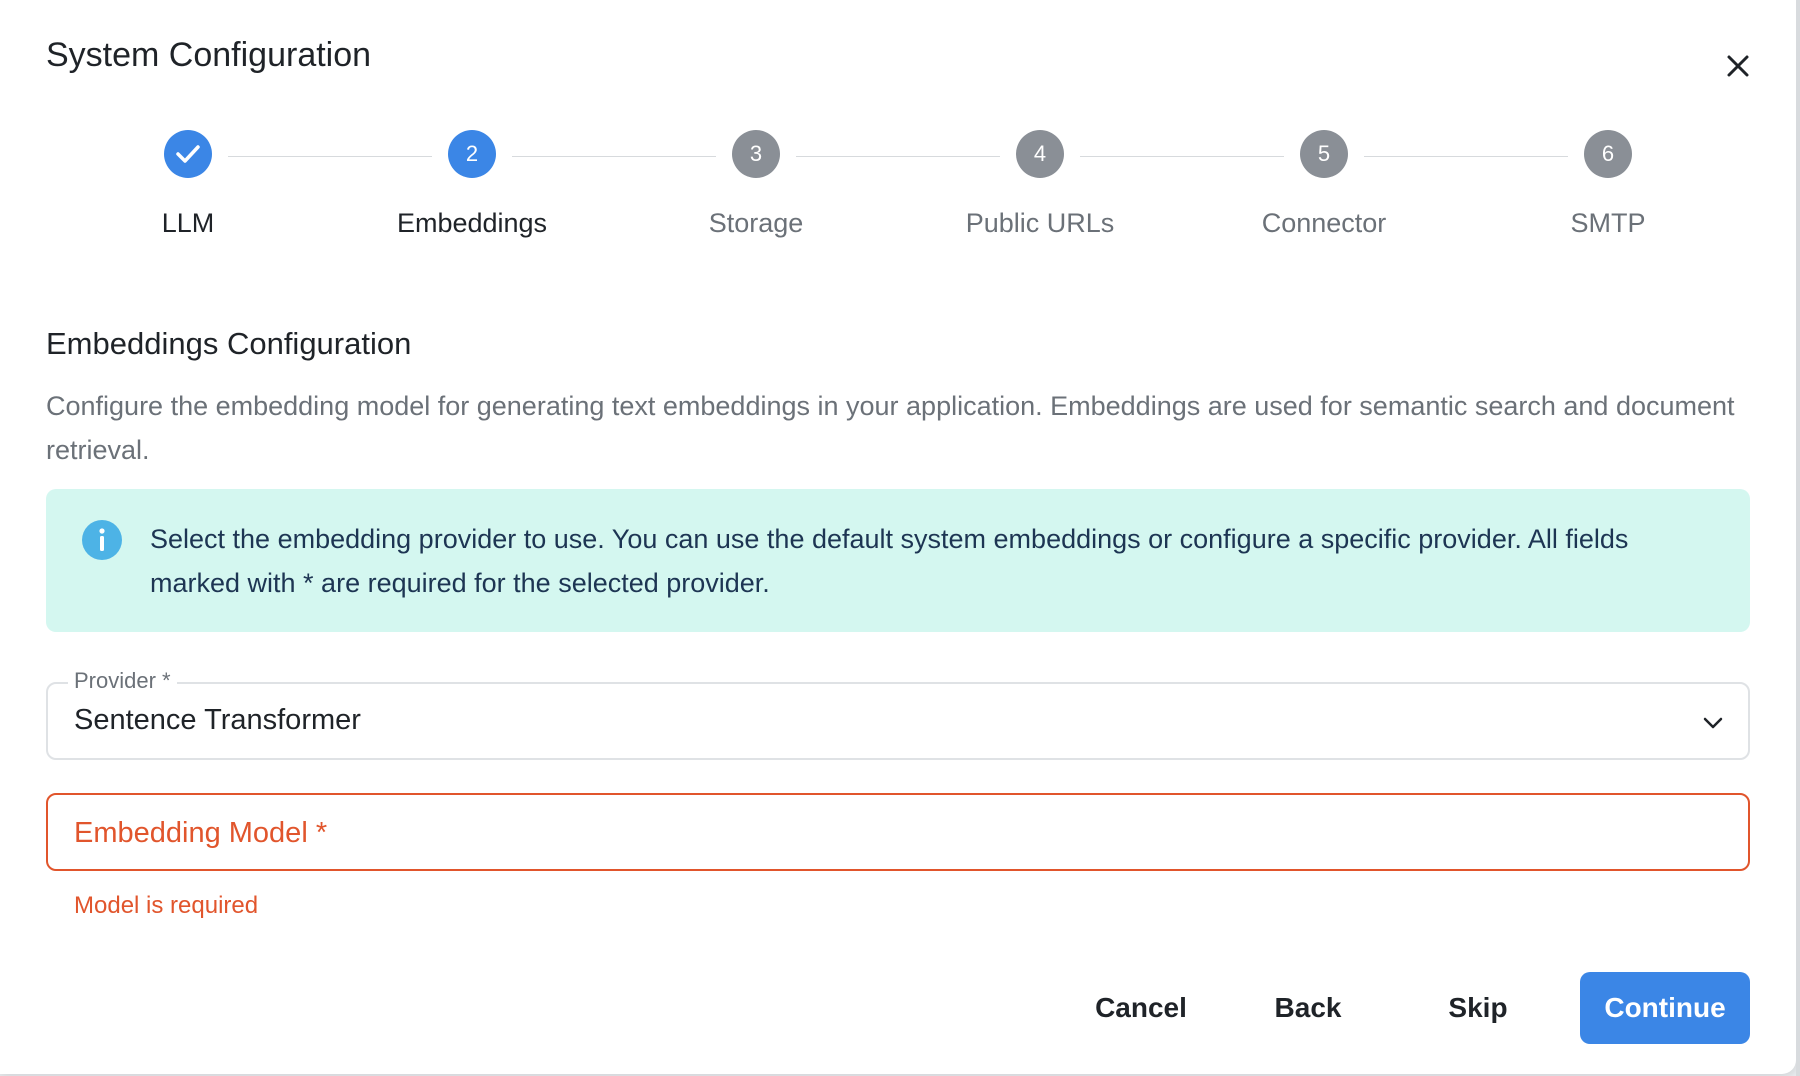 This screenshot has height=1076, width=1800. I want to click on step-label: Embeddings, so click(472, 223).